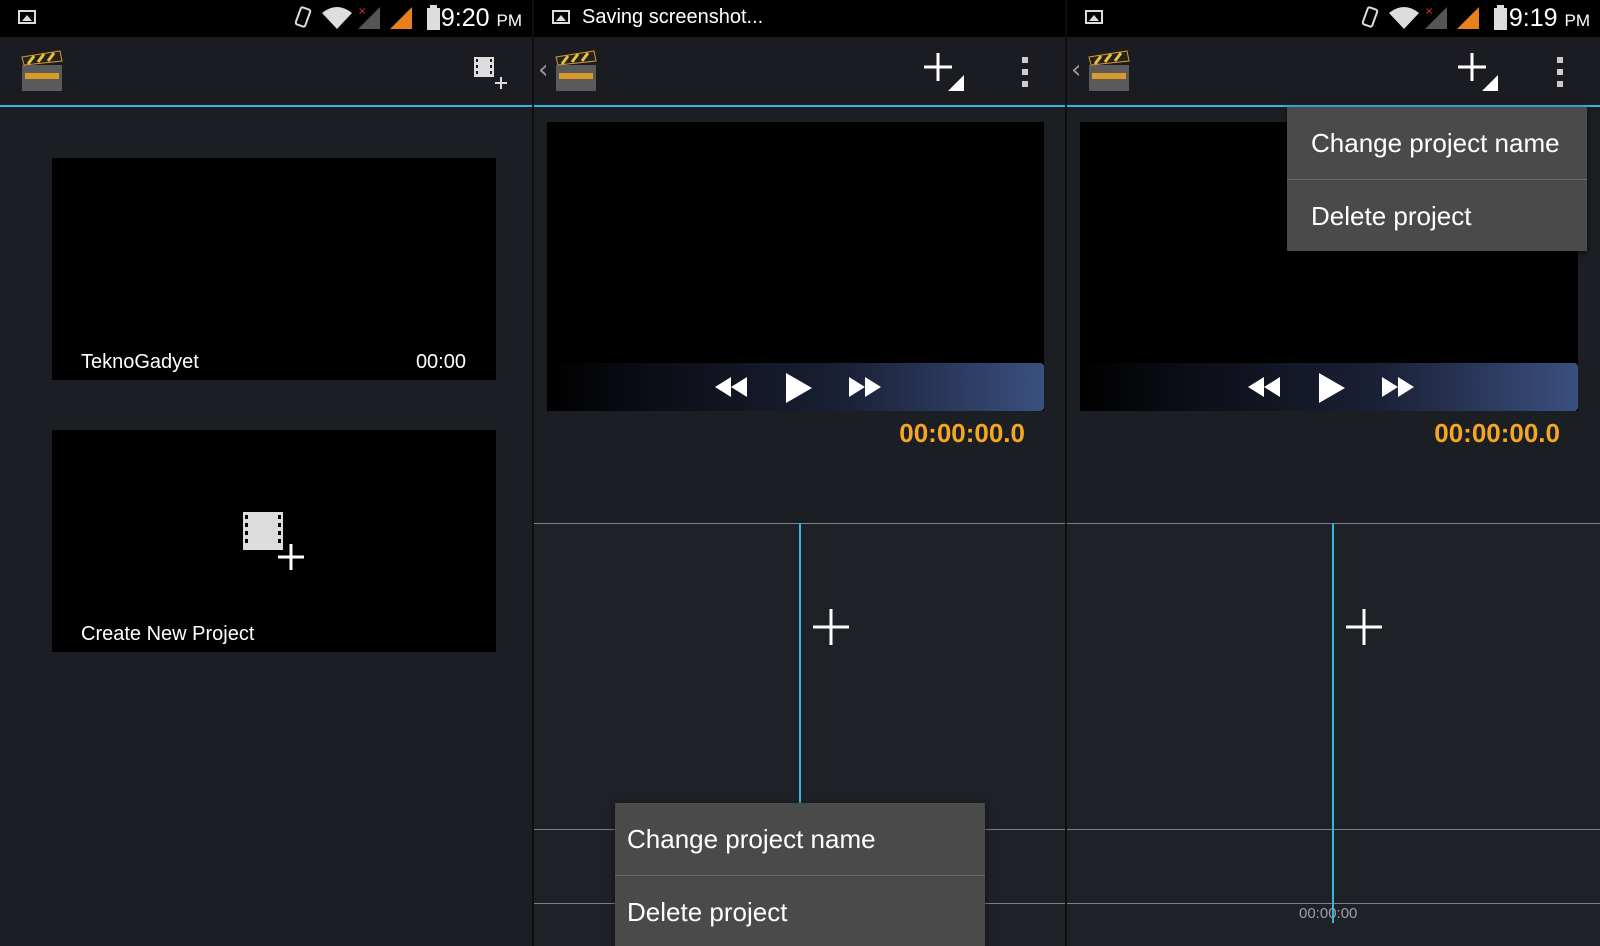  Describe the element at coordinates (266, 72) in the screenshot. I see `action-bar` at that location.